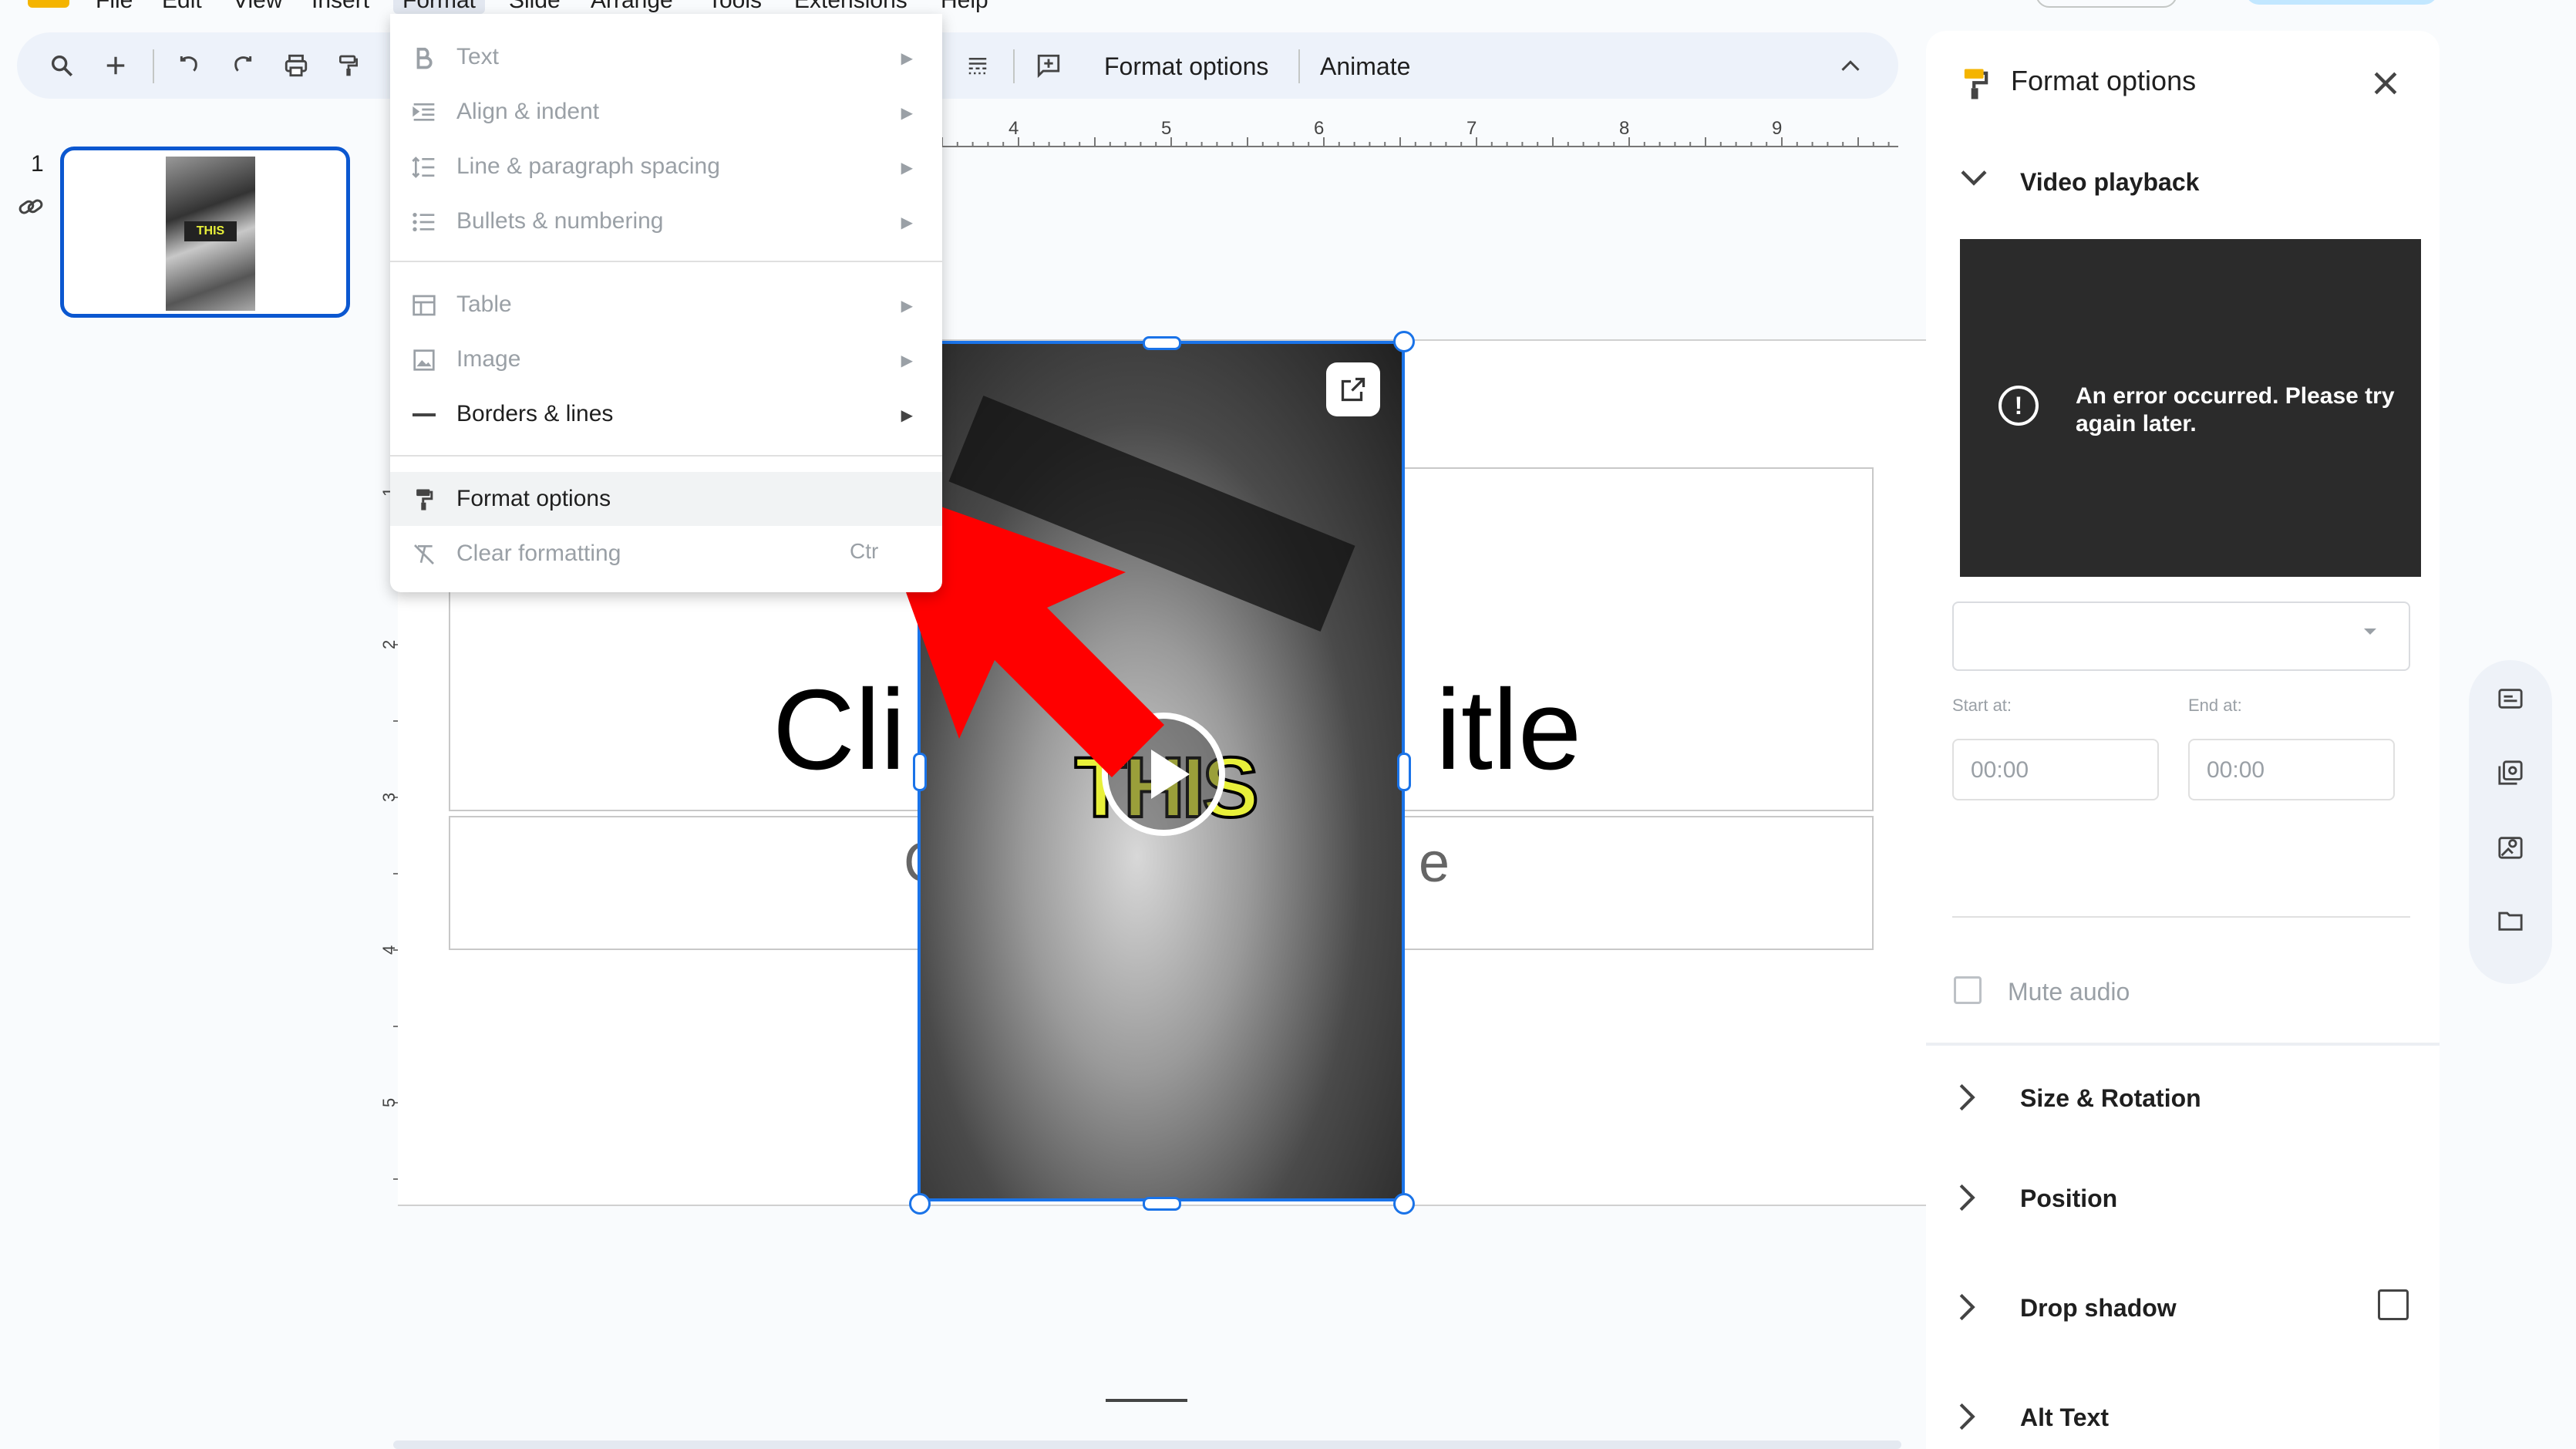  What do you see at coordinates (1471, 128) in the screenshot?
I see `ruler-h-label: 7` at bounding box center [1471, 128].